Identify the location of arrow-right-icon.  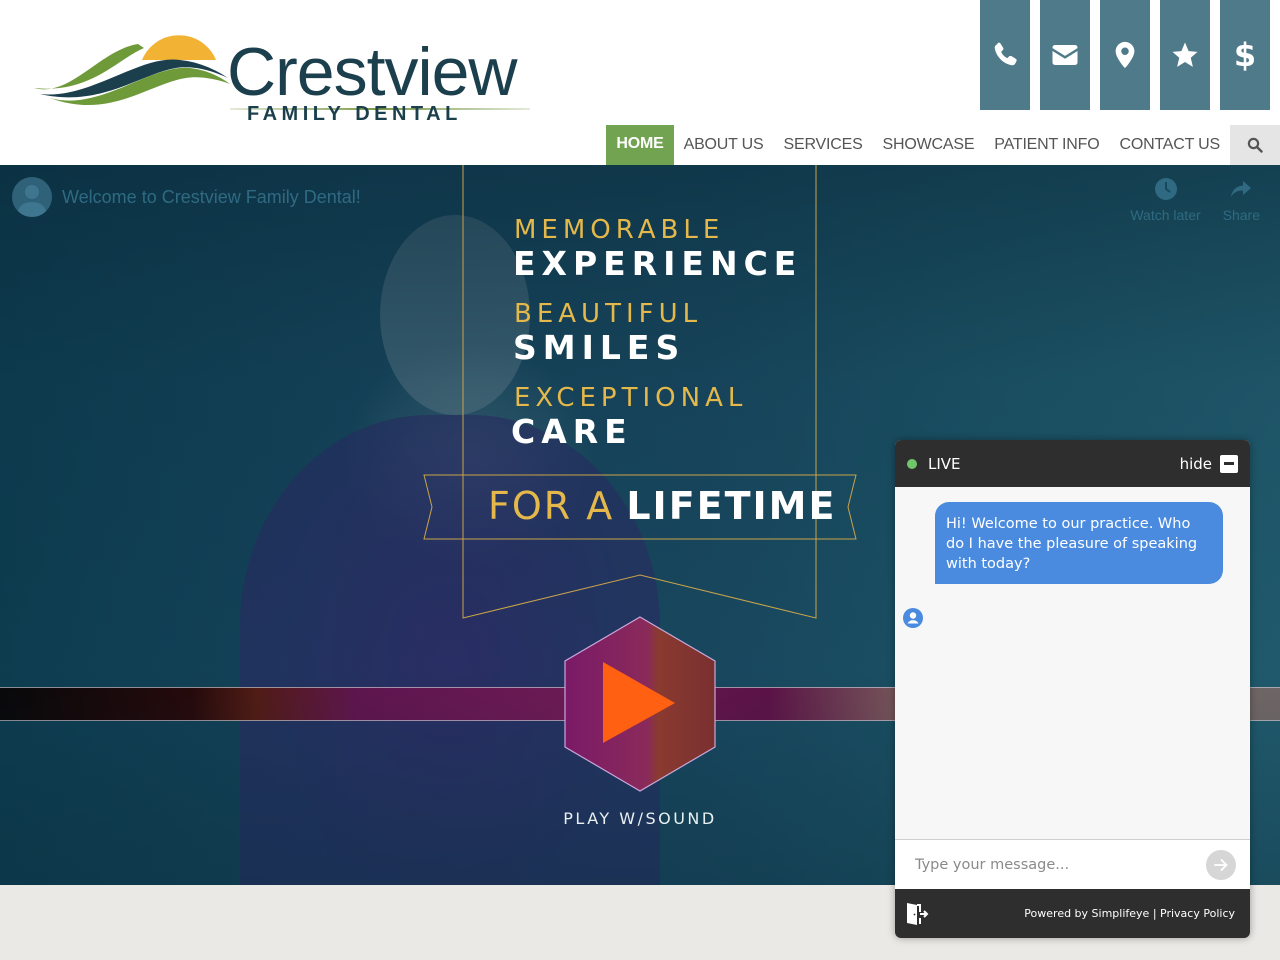
(1221, 864).